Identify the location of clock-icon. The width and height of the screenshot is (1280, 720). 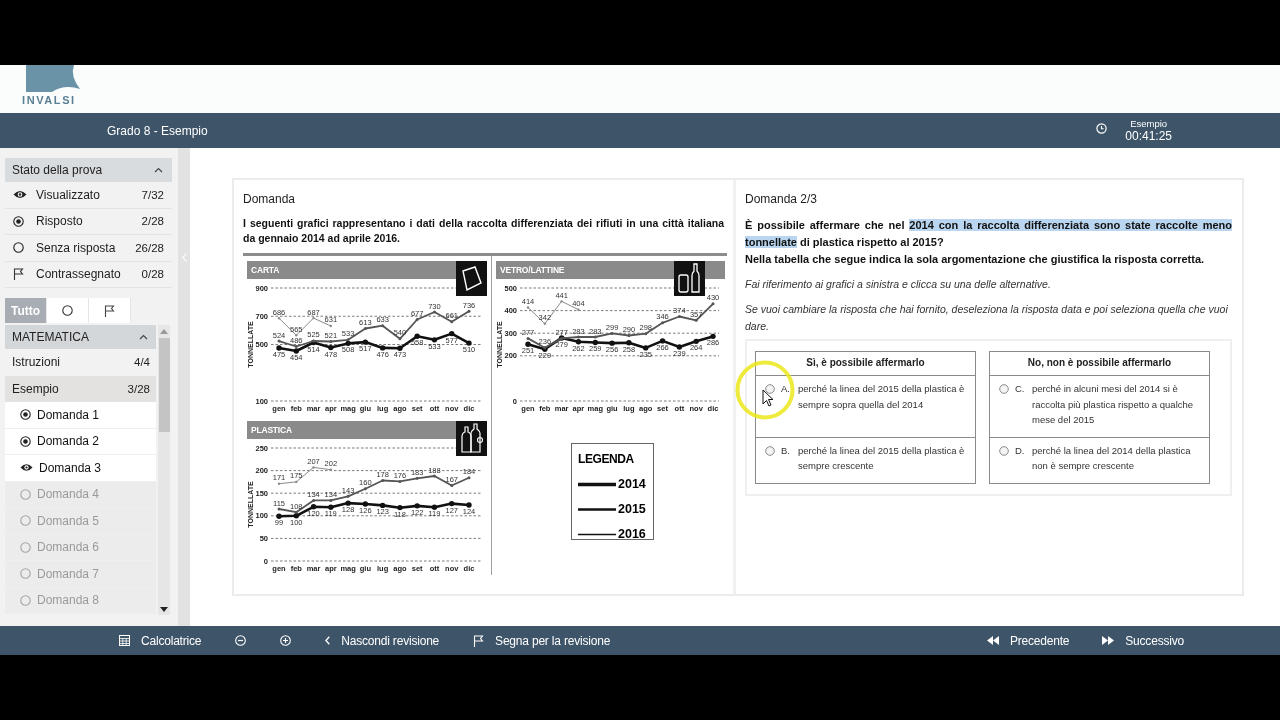
(1102, 128).